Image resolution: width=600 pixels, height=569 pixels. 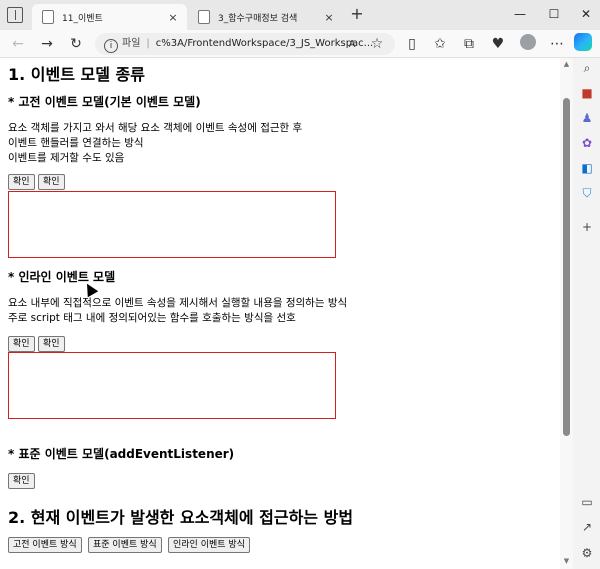 I want to click on standard-confirm-button: 확인, so click(x=21, y=481).